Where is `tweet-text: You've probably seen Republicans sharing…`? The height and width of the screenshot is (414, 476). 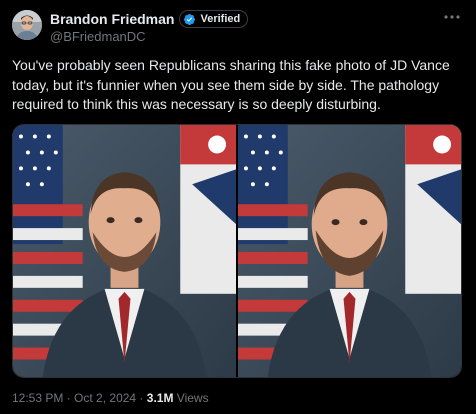 tweet-text: You've probably seen Republicans sharing… is located at coordinates (231, 84).